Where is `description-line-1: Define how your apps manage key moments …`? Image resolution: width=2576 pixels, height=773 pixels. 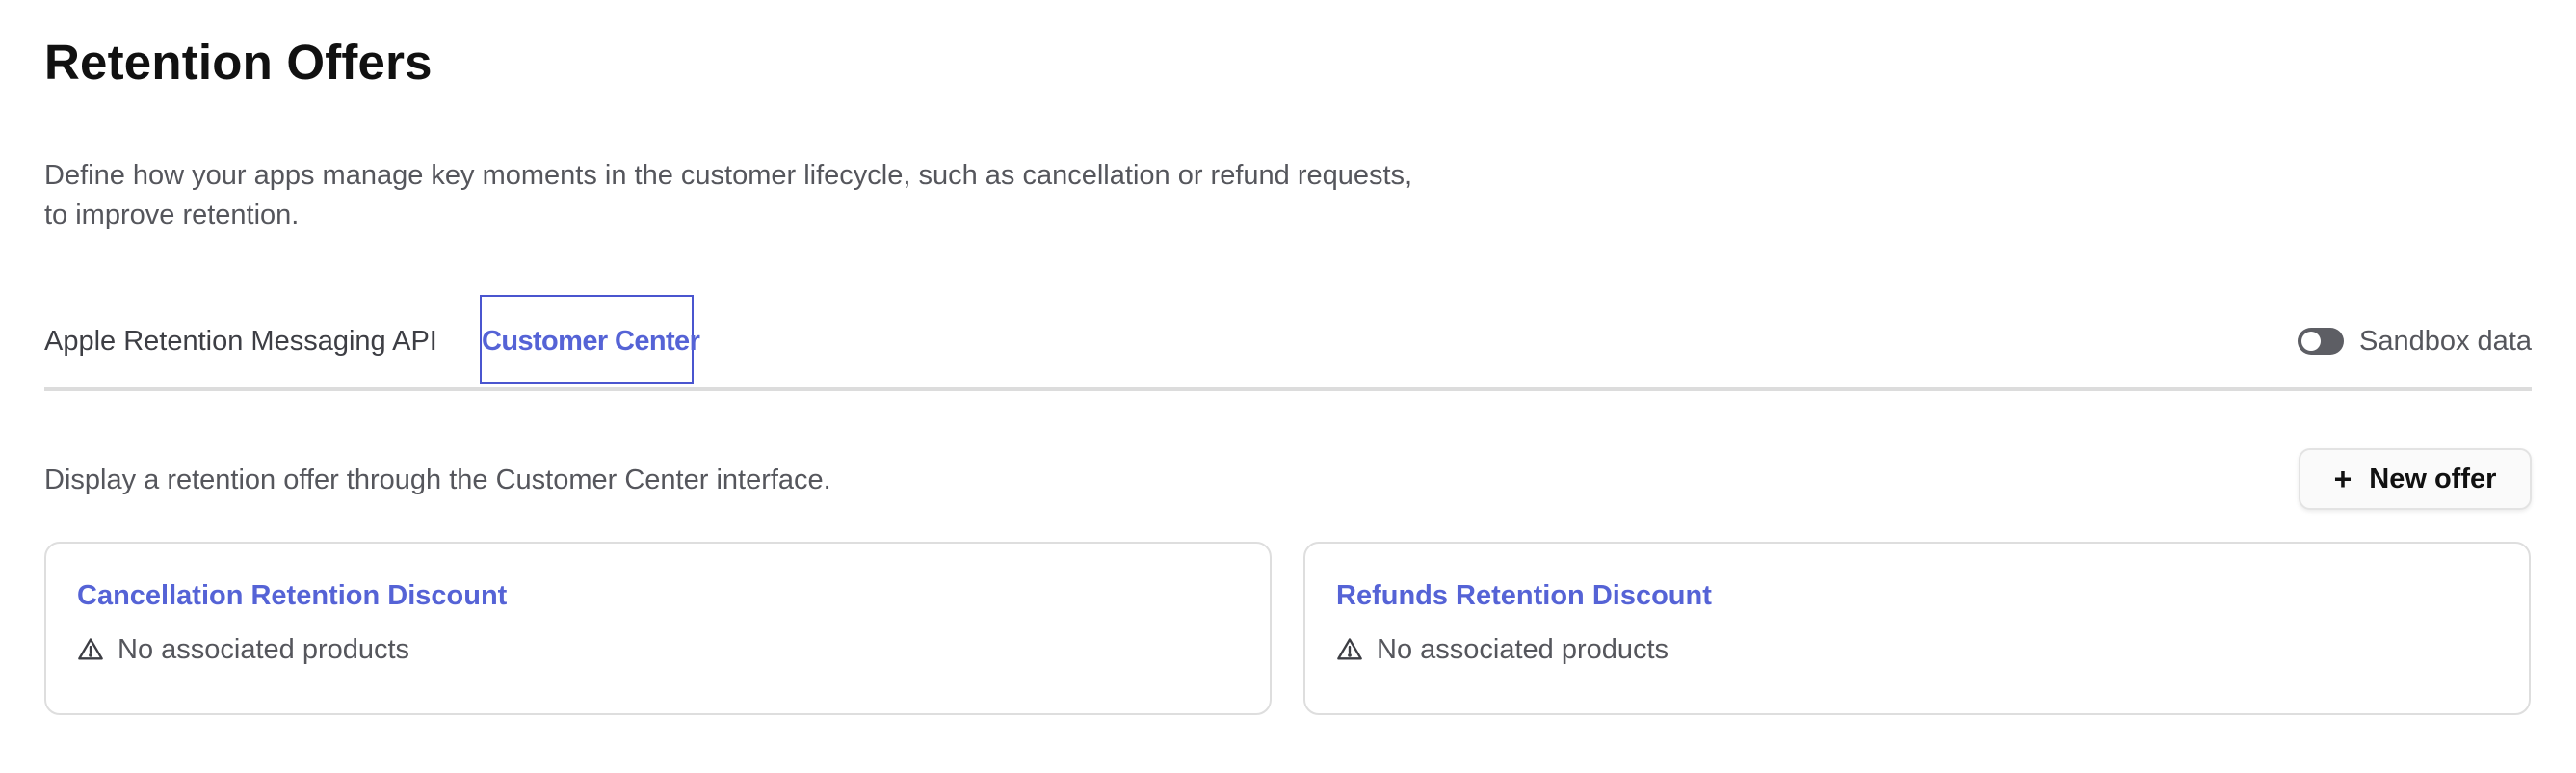
description-line-1: Define how your apps manage key moments … is located at coordinates (728, 175).